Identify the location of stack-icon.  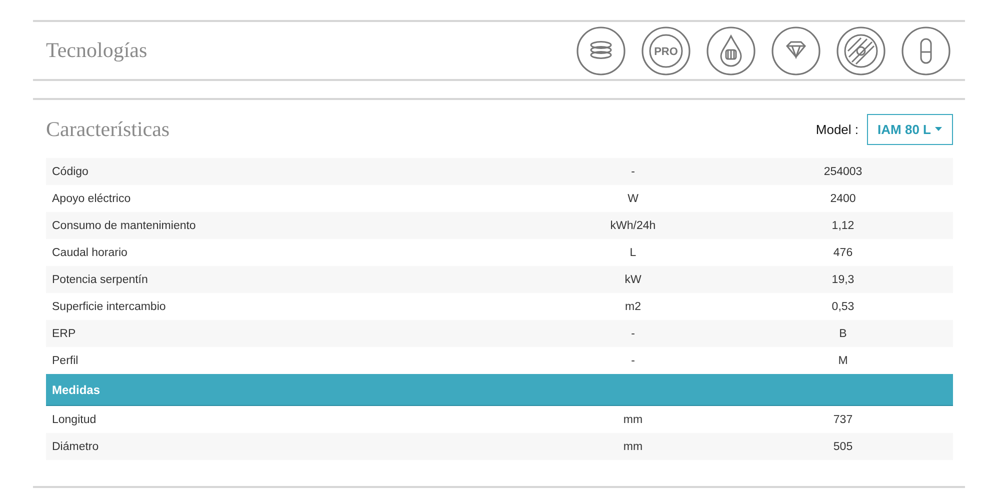
(601, 51).